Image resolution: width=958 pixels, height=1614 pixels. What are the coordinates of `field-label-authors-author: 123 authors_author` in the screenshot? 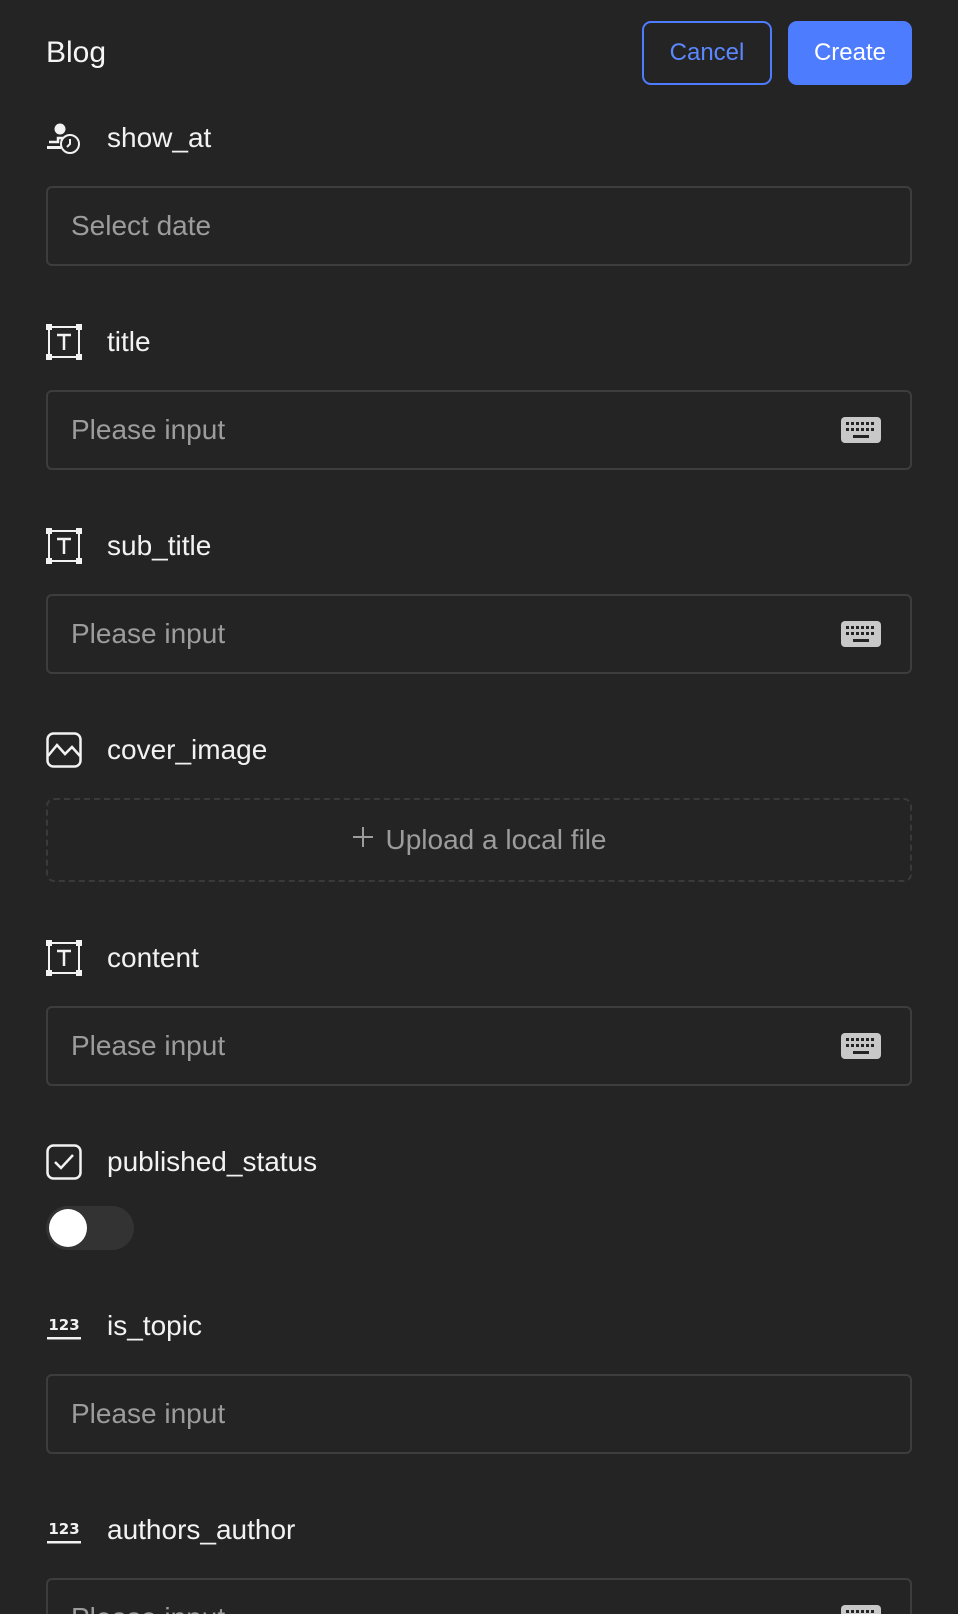 It's located at (479, 1530).